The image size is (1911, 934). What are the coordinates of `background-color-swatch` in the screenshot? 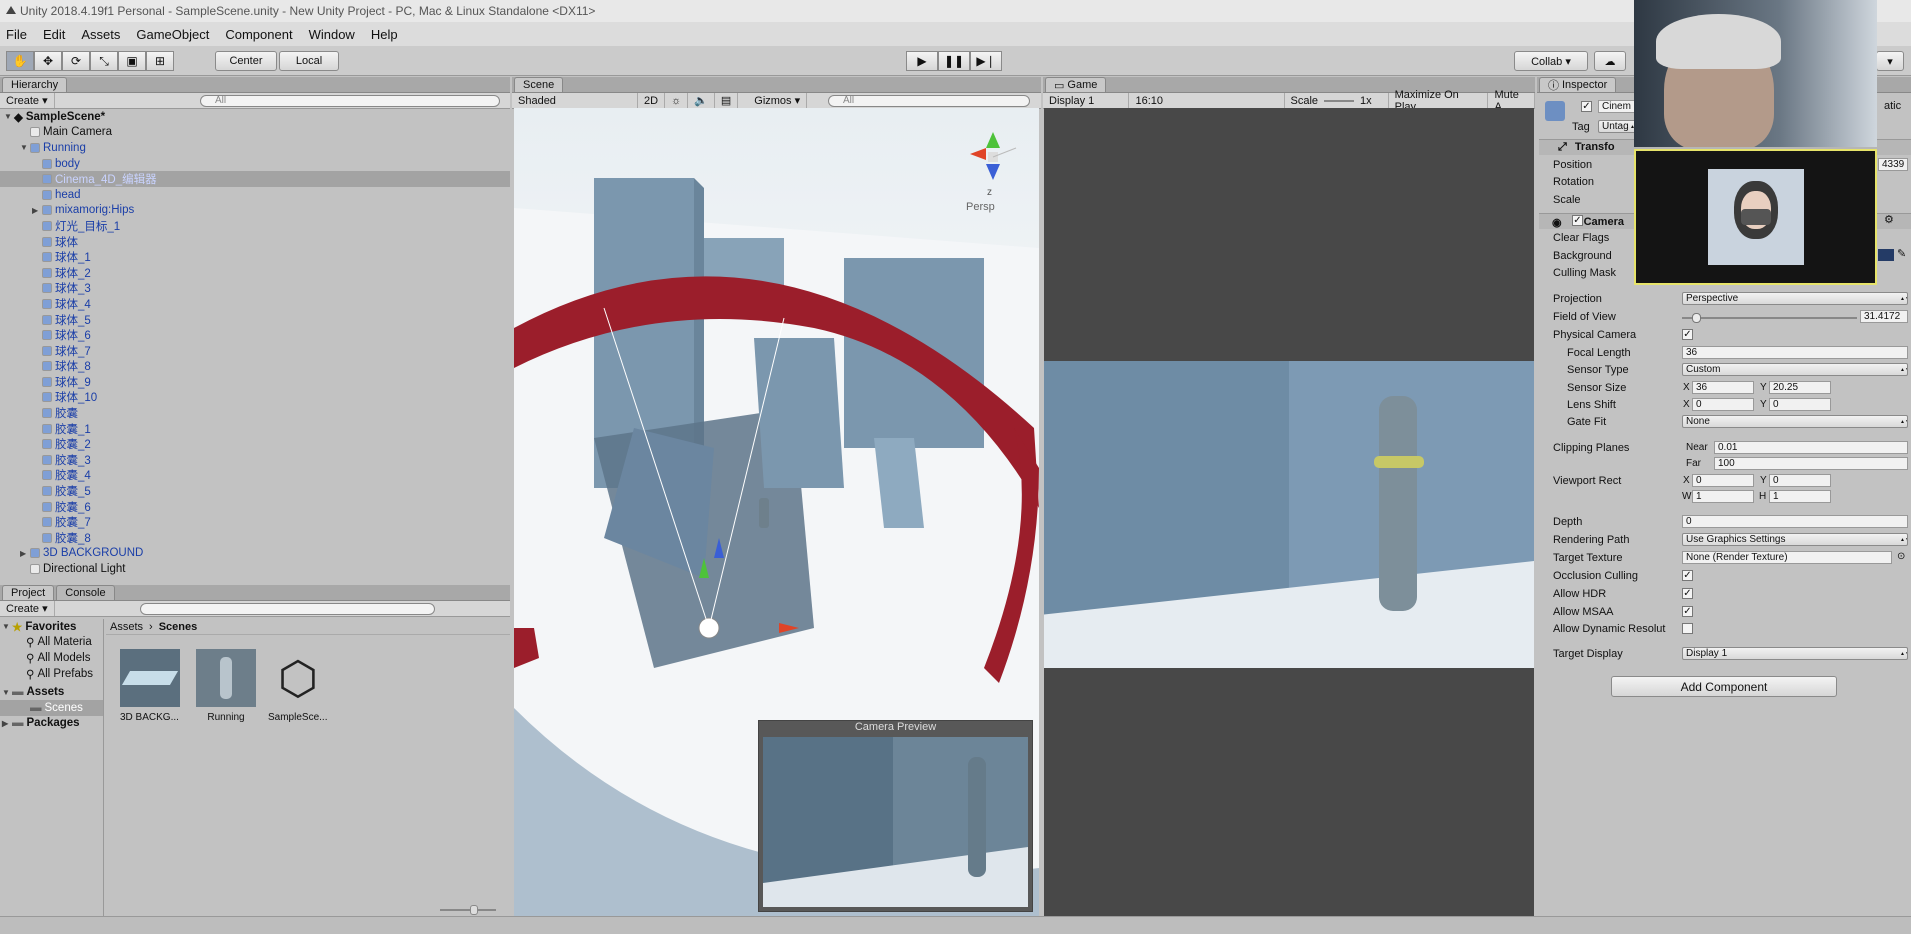 It's located at (1886, 255).